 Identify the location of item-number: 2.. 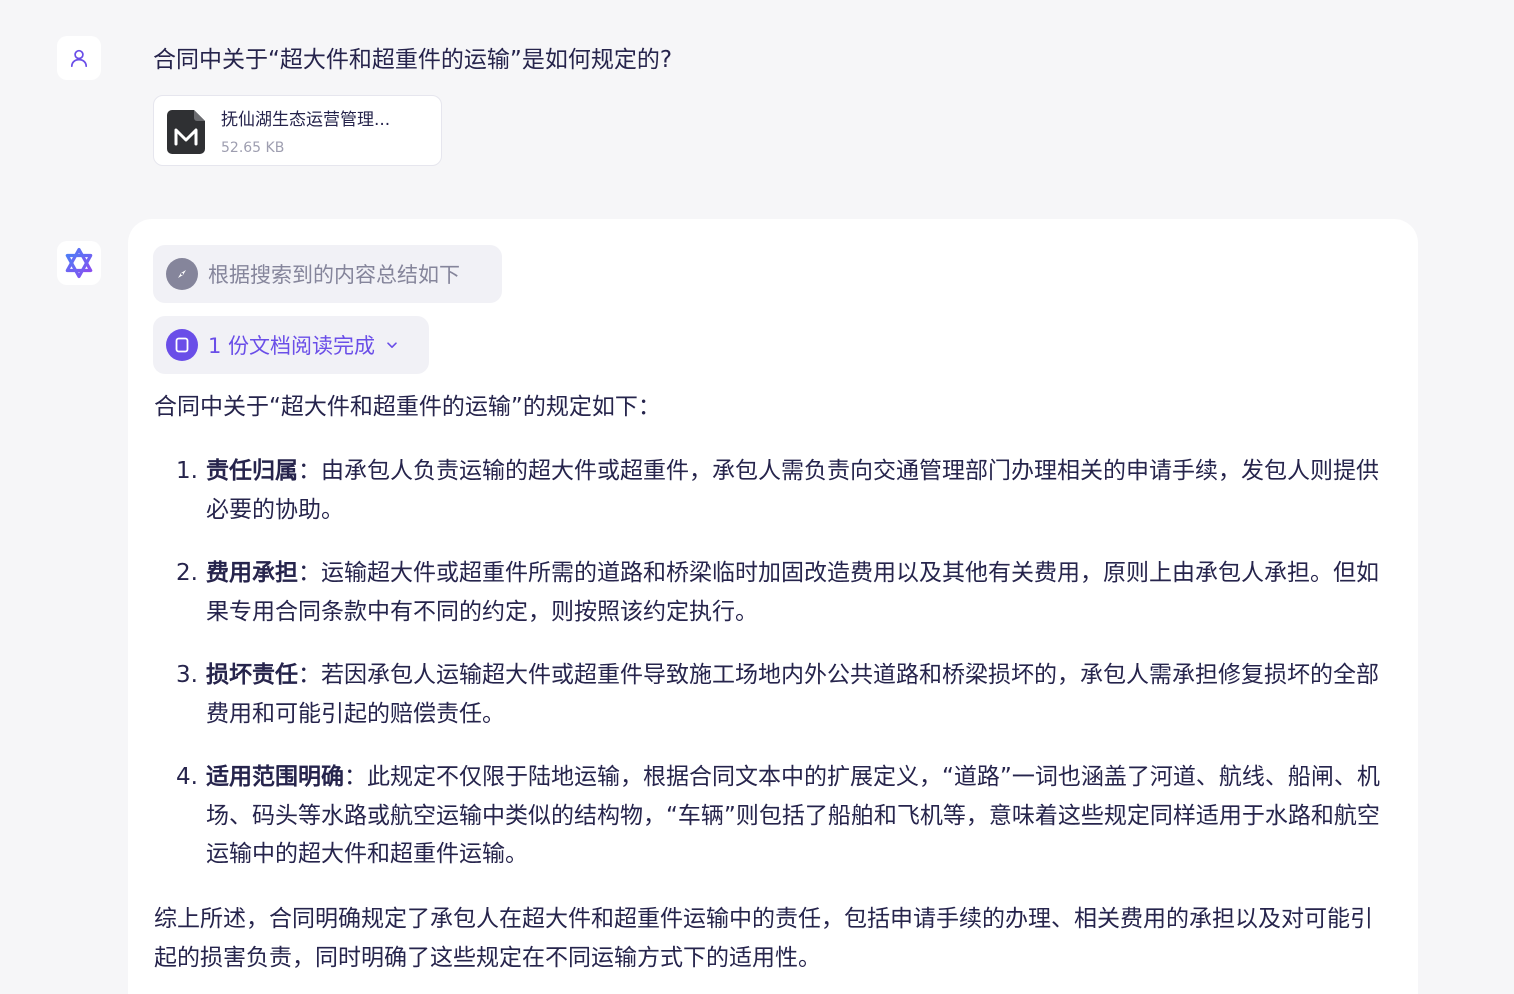
(187, 573).